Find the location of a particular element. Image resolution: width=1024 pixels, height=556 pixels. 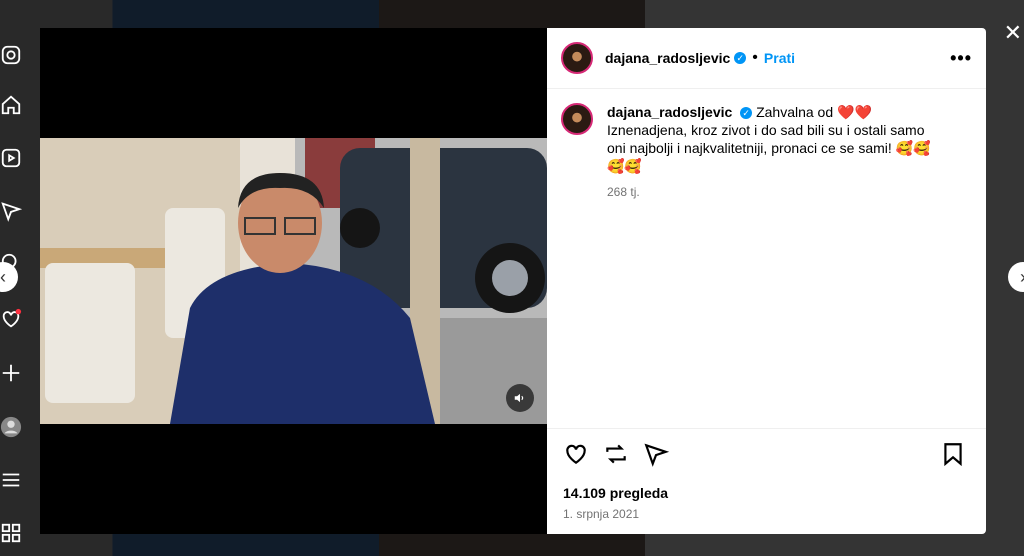

mute-button is located at coordinates (520, 398).